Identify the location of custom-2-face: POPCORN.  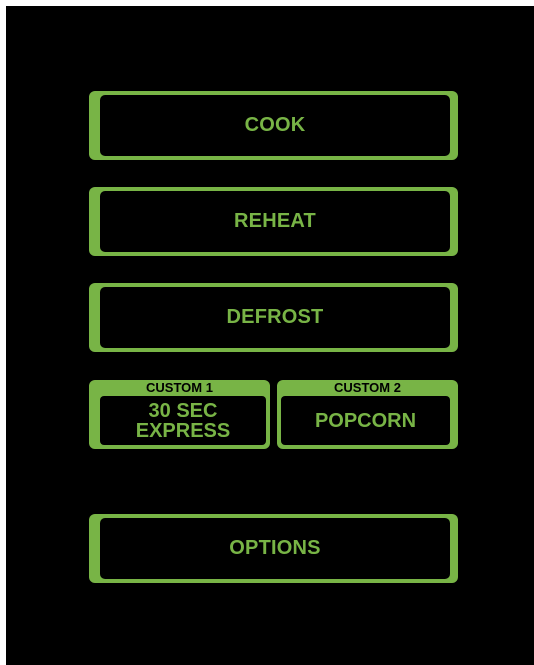
(365, 420).